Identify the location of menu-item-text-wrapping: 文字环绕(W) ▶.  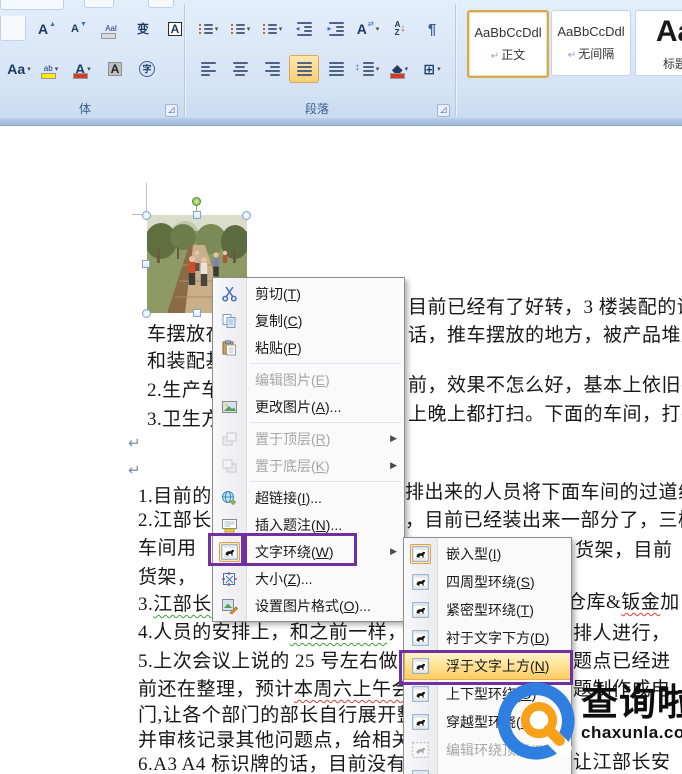
(308, 551).